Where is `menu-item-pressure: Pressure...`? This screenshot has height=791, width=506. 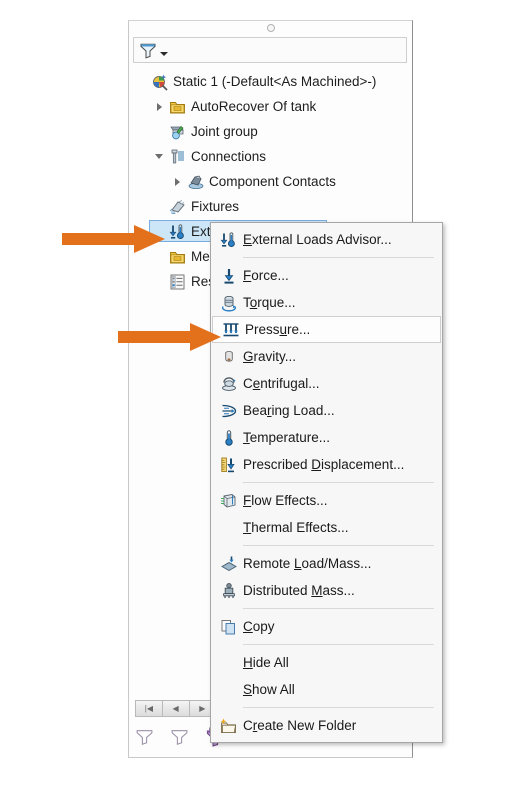
menu-item-pressure: Pressure... is located at coordinates (326, 329).